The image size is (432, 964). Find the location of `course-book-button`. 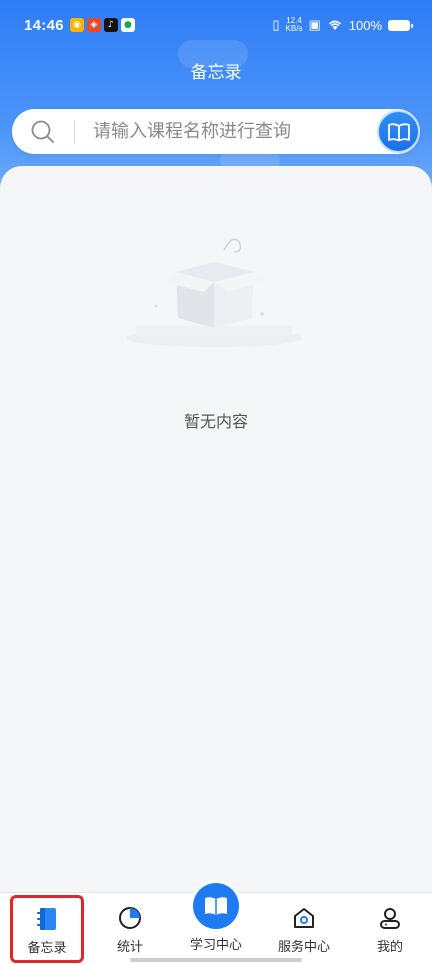

course-book-button is located at coordinates (398, 131).